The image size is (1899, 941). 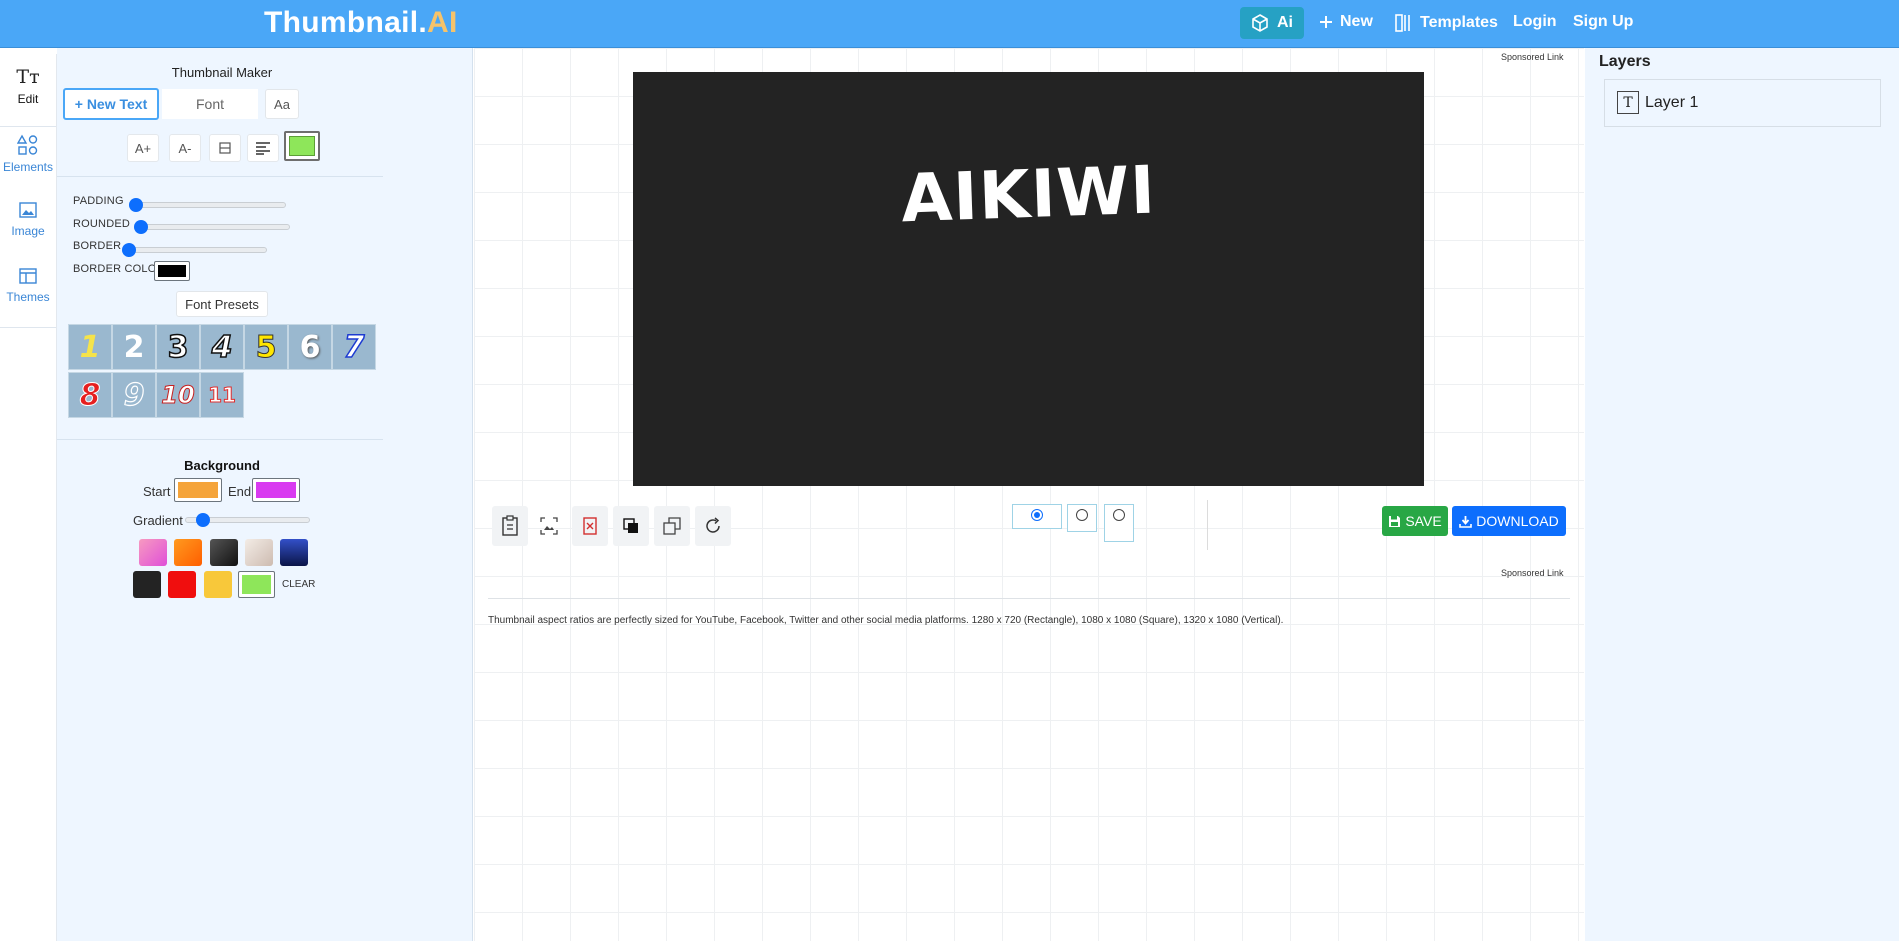 What do you see at coordinates (119, 269) in the screenshot?
I see `border-color-label: BORDER COLOR` at bounding box center [119, 269].